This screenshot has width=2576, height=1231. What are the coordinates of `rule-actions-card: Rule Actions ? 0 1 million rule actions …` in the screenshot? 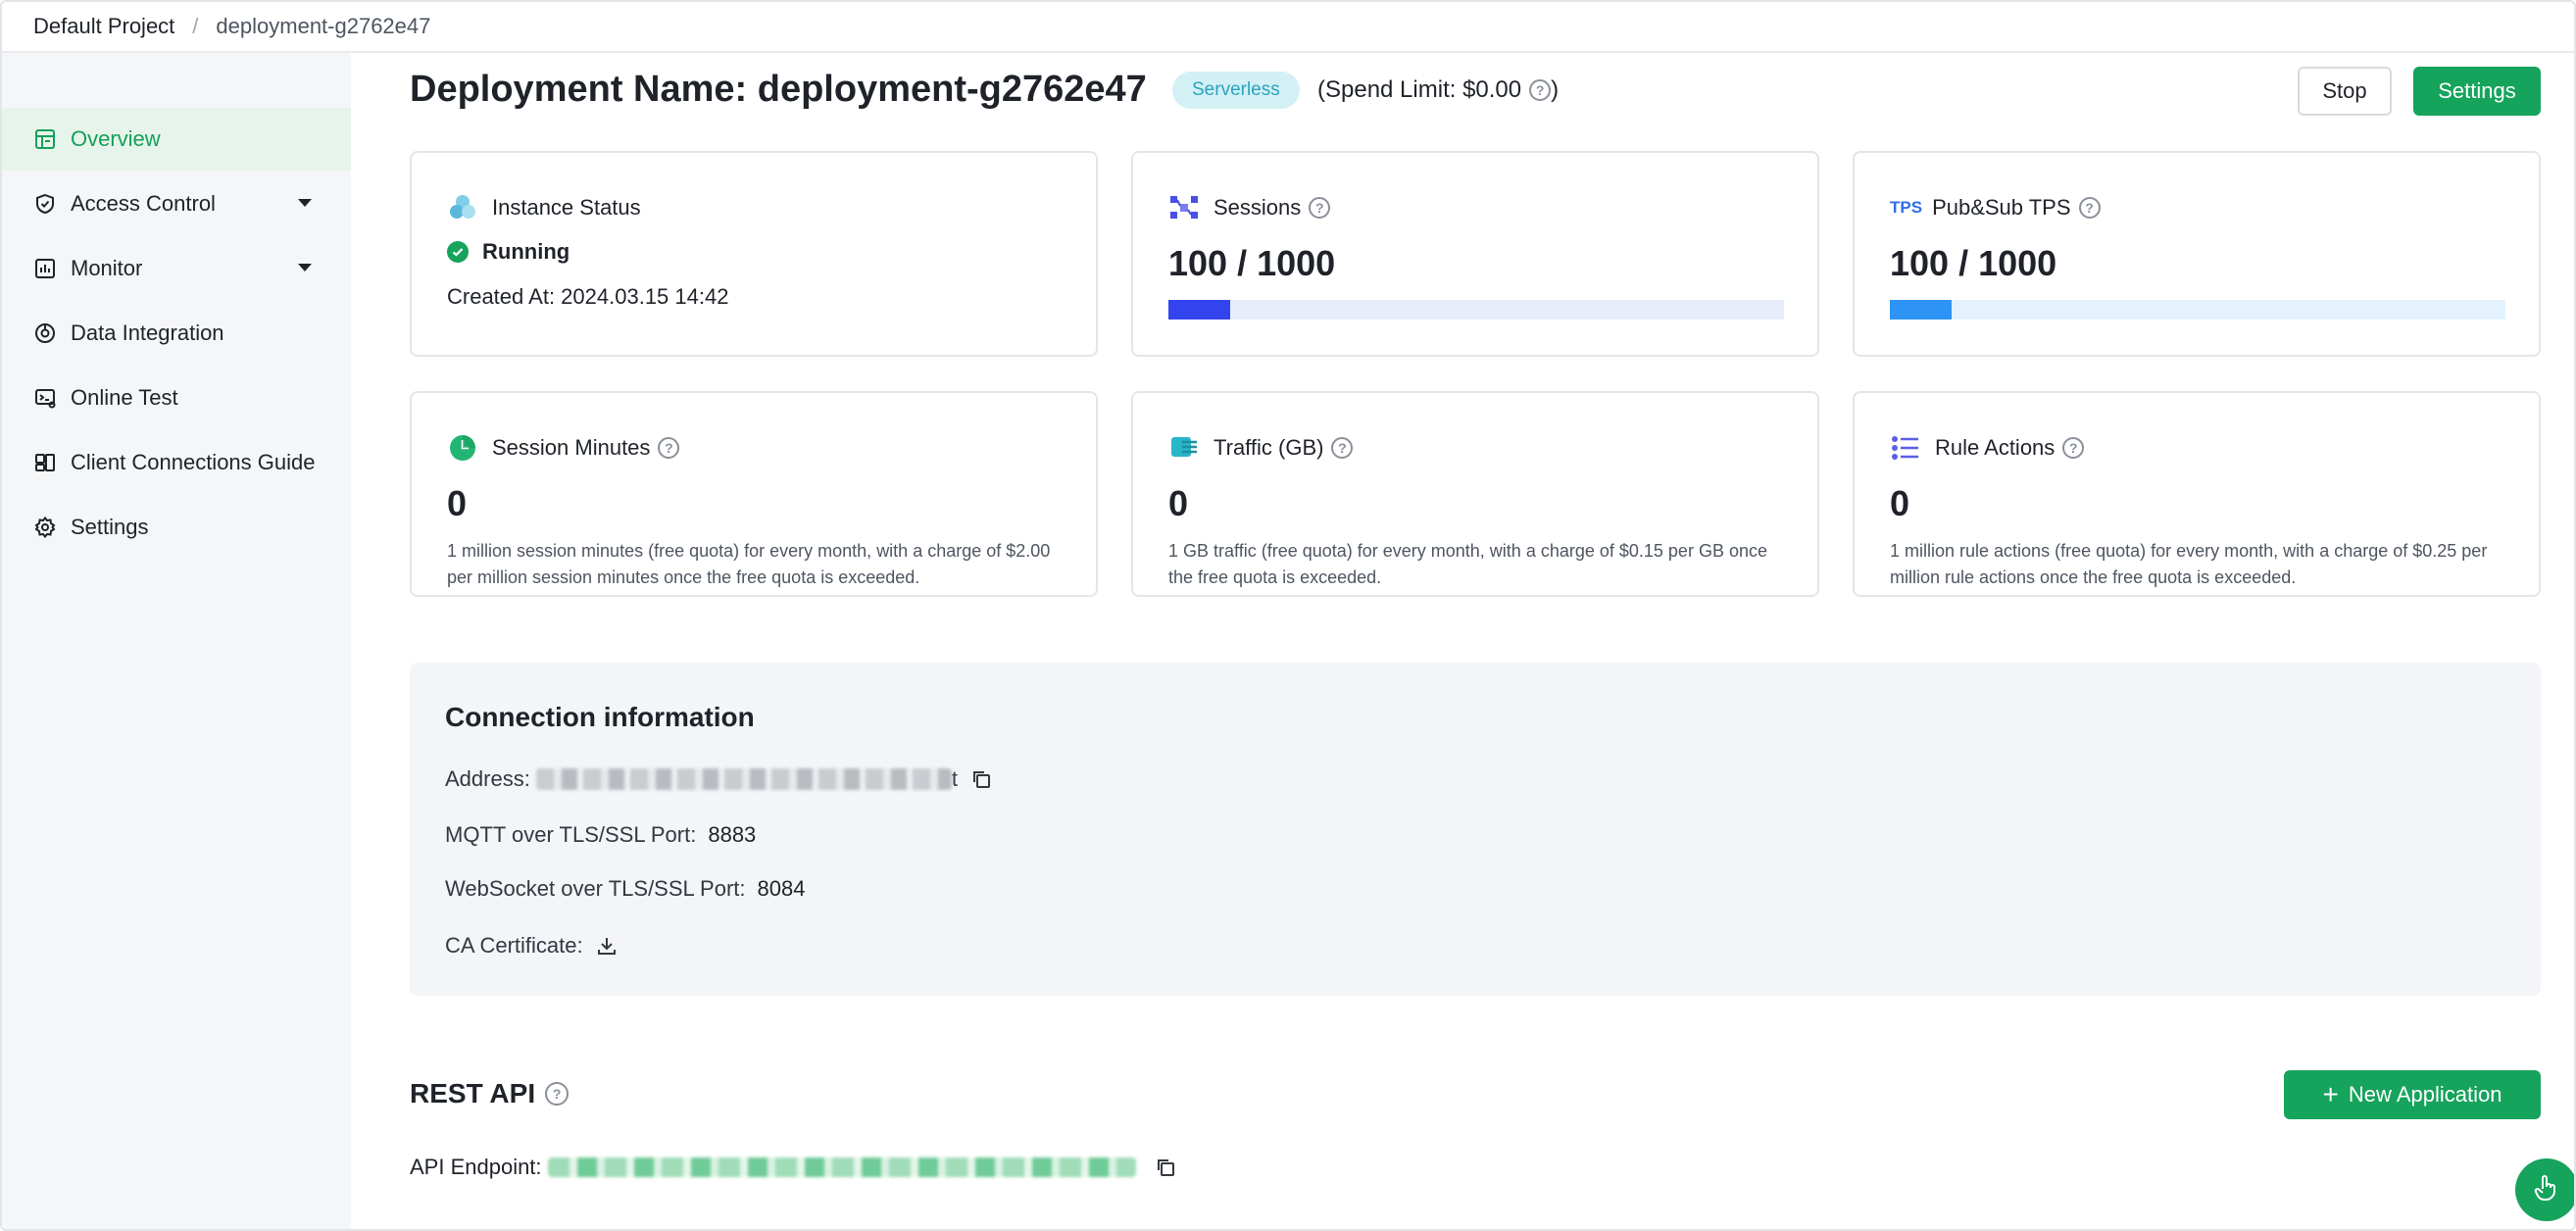 It's located at (2197, 494).